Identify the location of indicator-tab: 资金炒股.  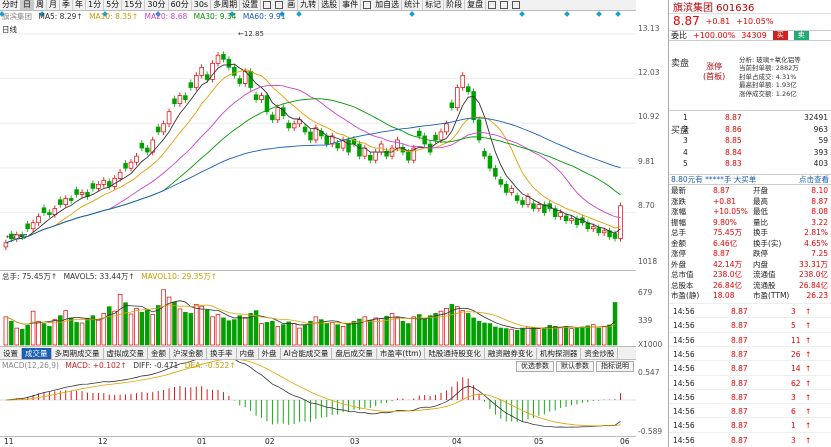
(600, 353).